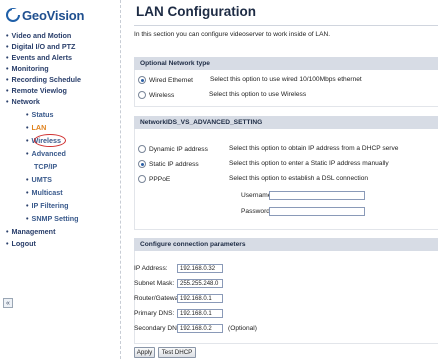 Image resolution: width=438 pixels, height=359 pixels. I want to click on password-input, so click(317, 211).